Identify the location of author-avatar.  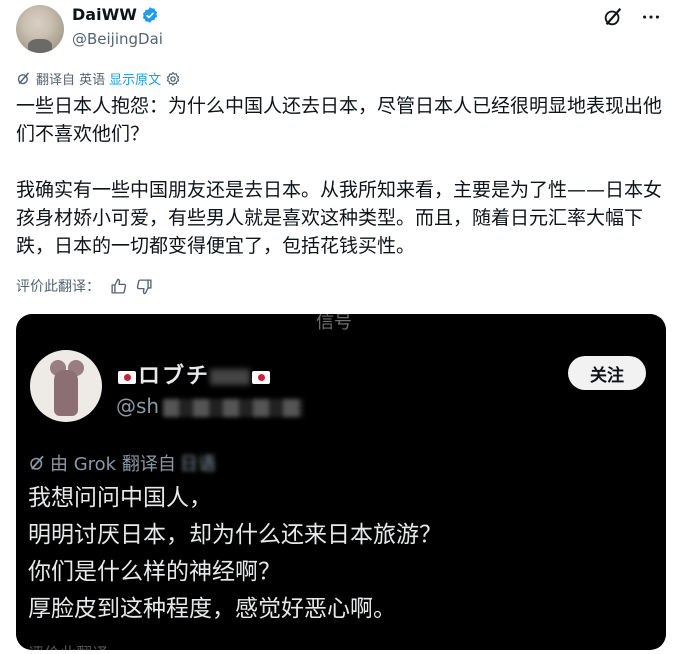
(40, 29).